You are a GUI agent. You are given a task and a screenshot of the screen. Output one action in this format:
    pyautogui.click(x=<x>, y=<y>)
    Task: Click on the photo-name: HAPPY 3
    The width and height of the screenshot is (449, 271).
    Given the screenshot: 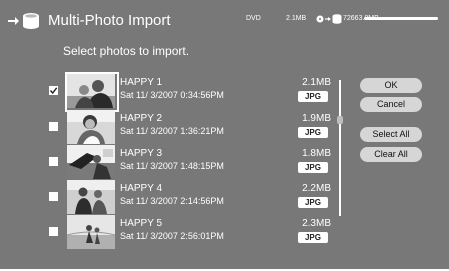 What is the action you would take?
    pyautogui.click(x=141, y=153)
    